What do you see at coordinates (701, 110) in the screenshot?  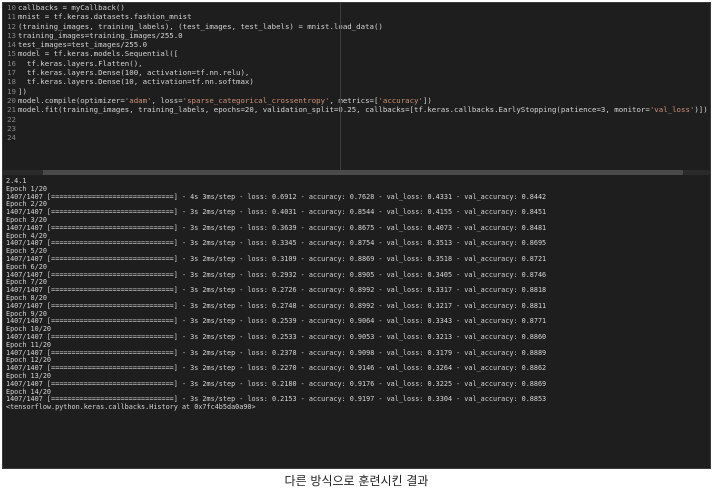 I see `code-token: )])` at bounding box center [701, 110].